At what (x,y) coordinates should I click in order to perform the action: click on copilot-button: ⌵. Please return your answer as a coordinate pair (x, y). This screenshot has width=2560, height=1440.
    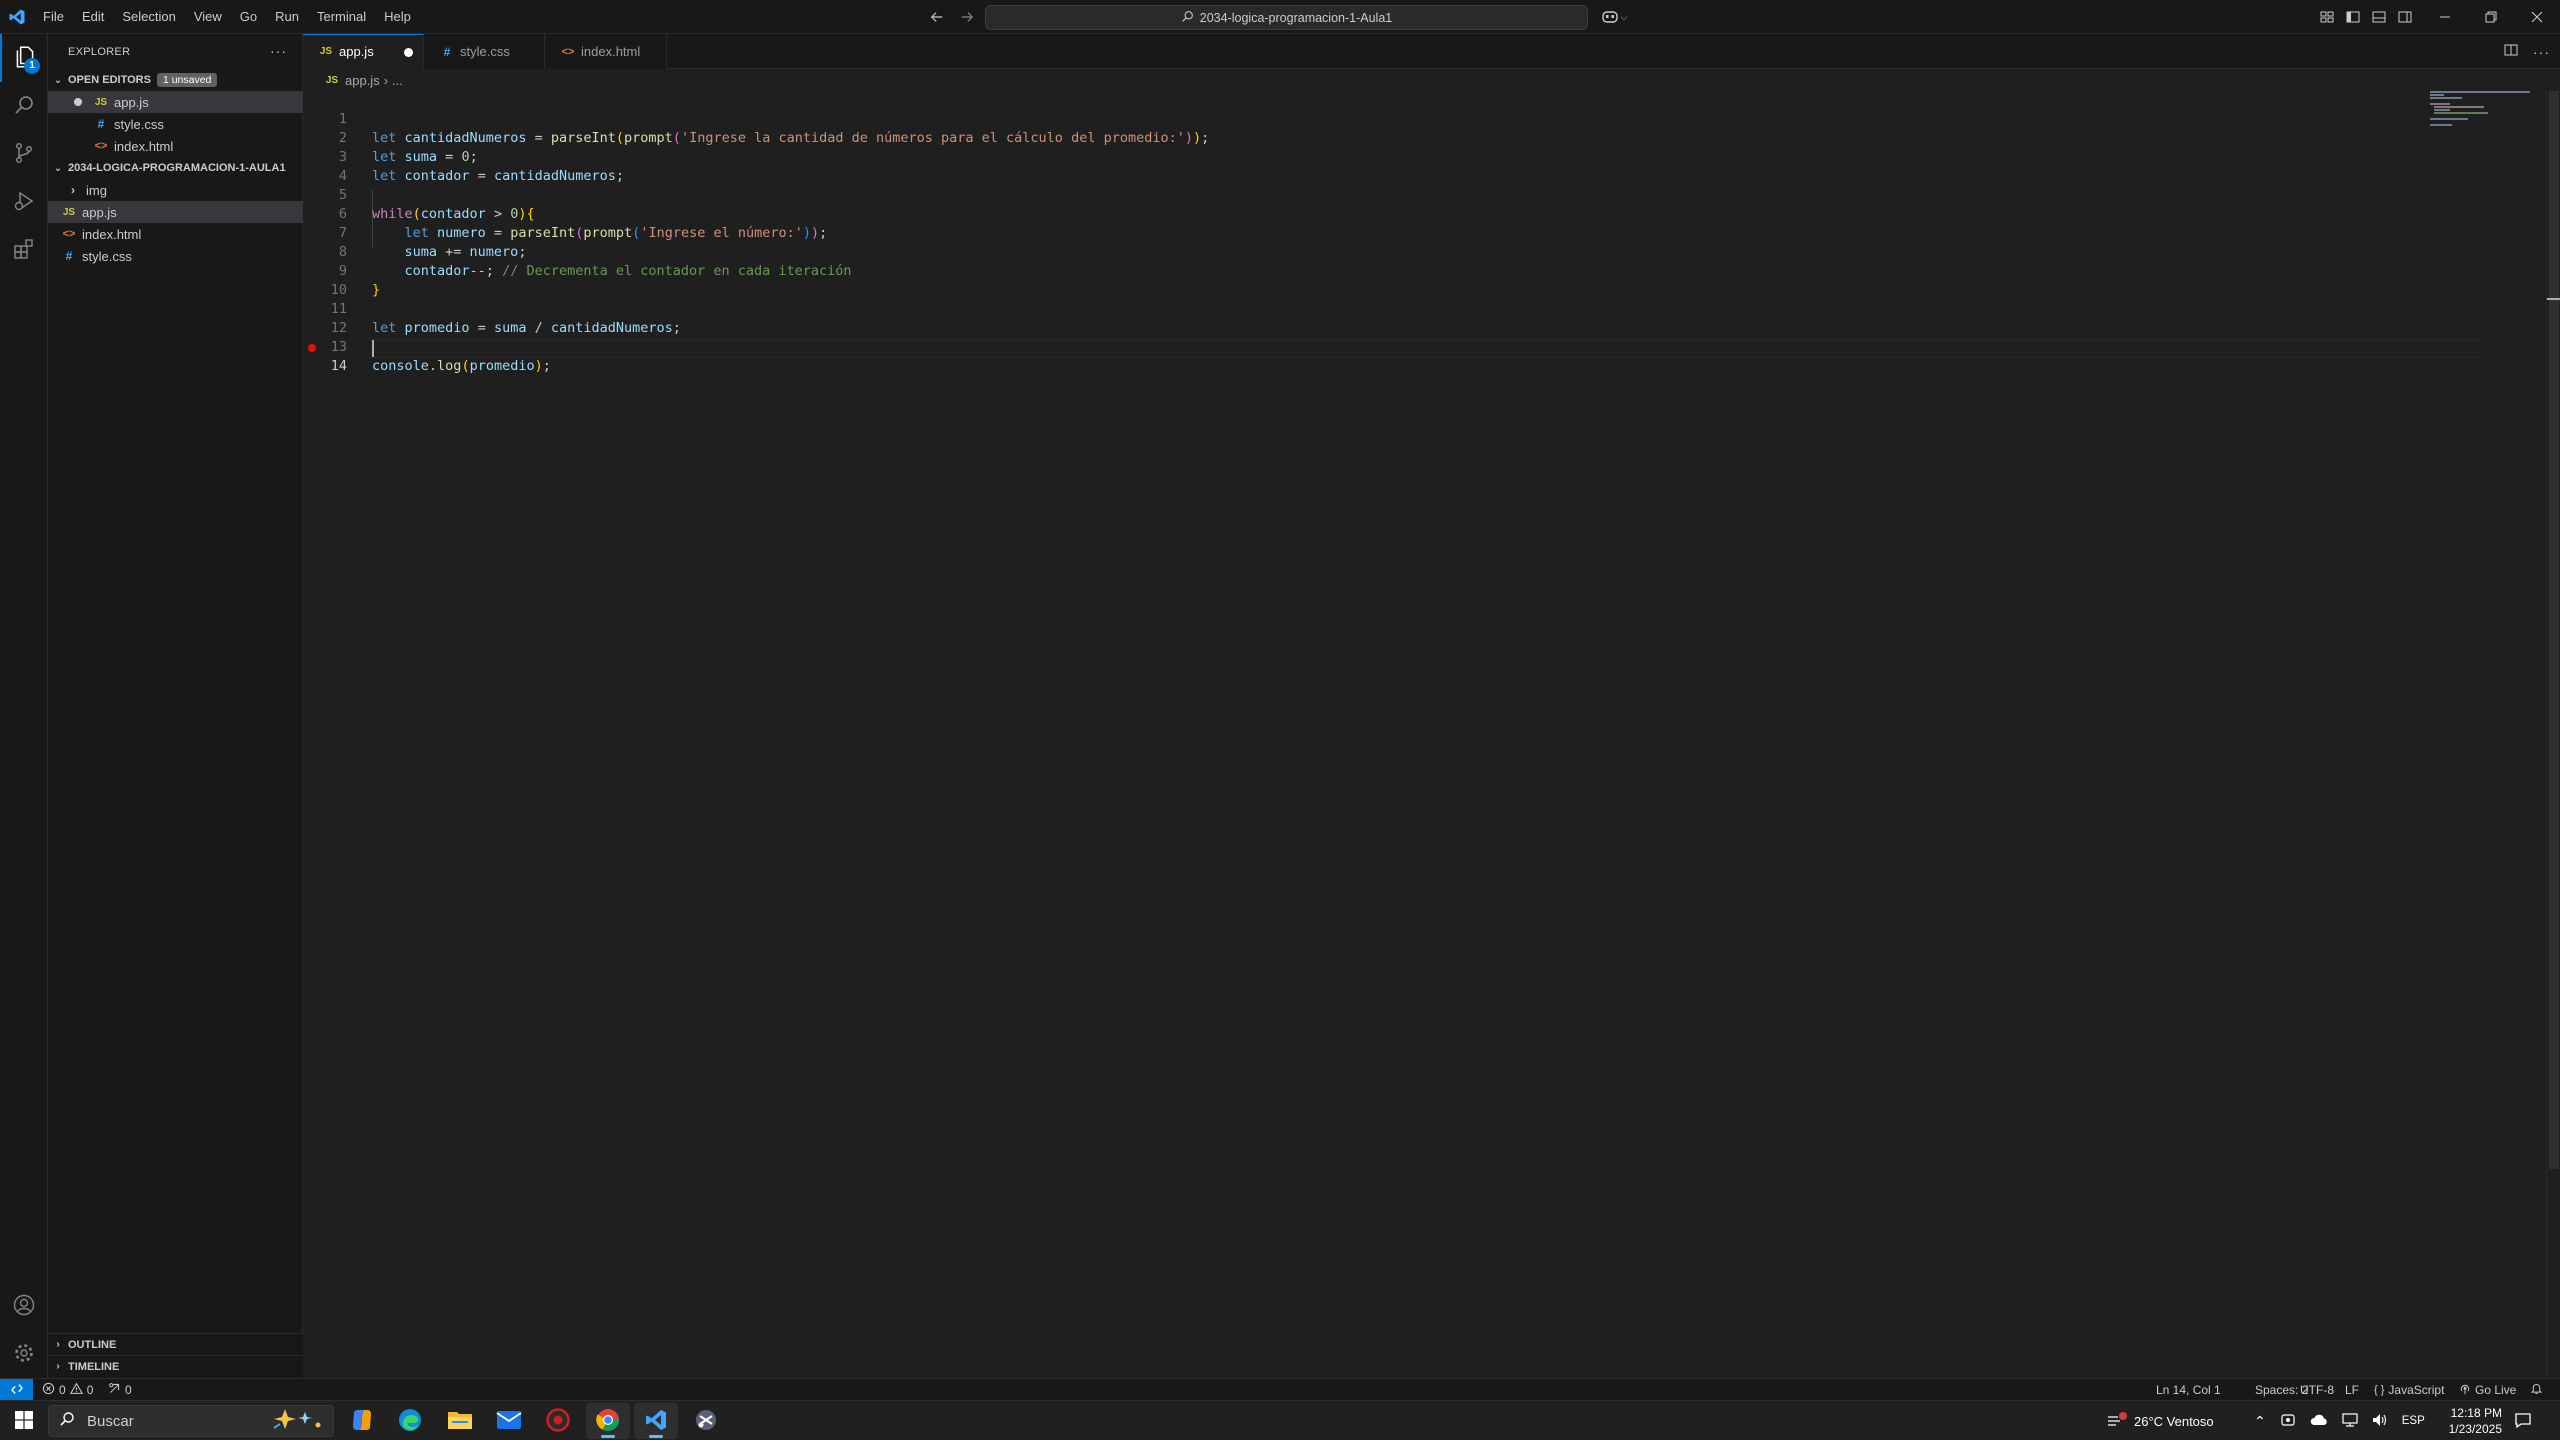
    Looking at the image, I should click on (1614, 17).